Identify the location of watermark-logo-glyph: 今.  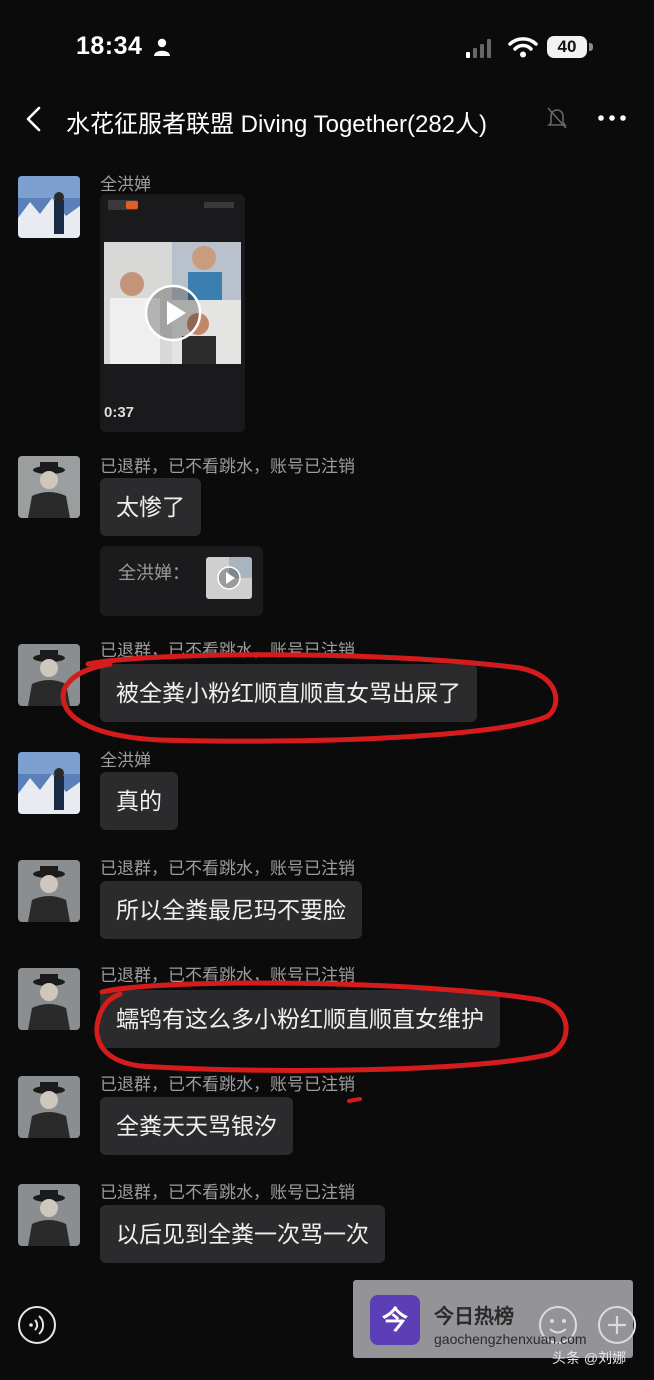
(394, 1320).